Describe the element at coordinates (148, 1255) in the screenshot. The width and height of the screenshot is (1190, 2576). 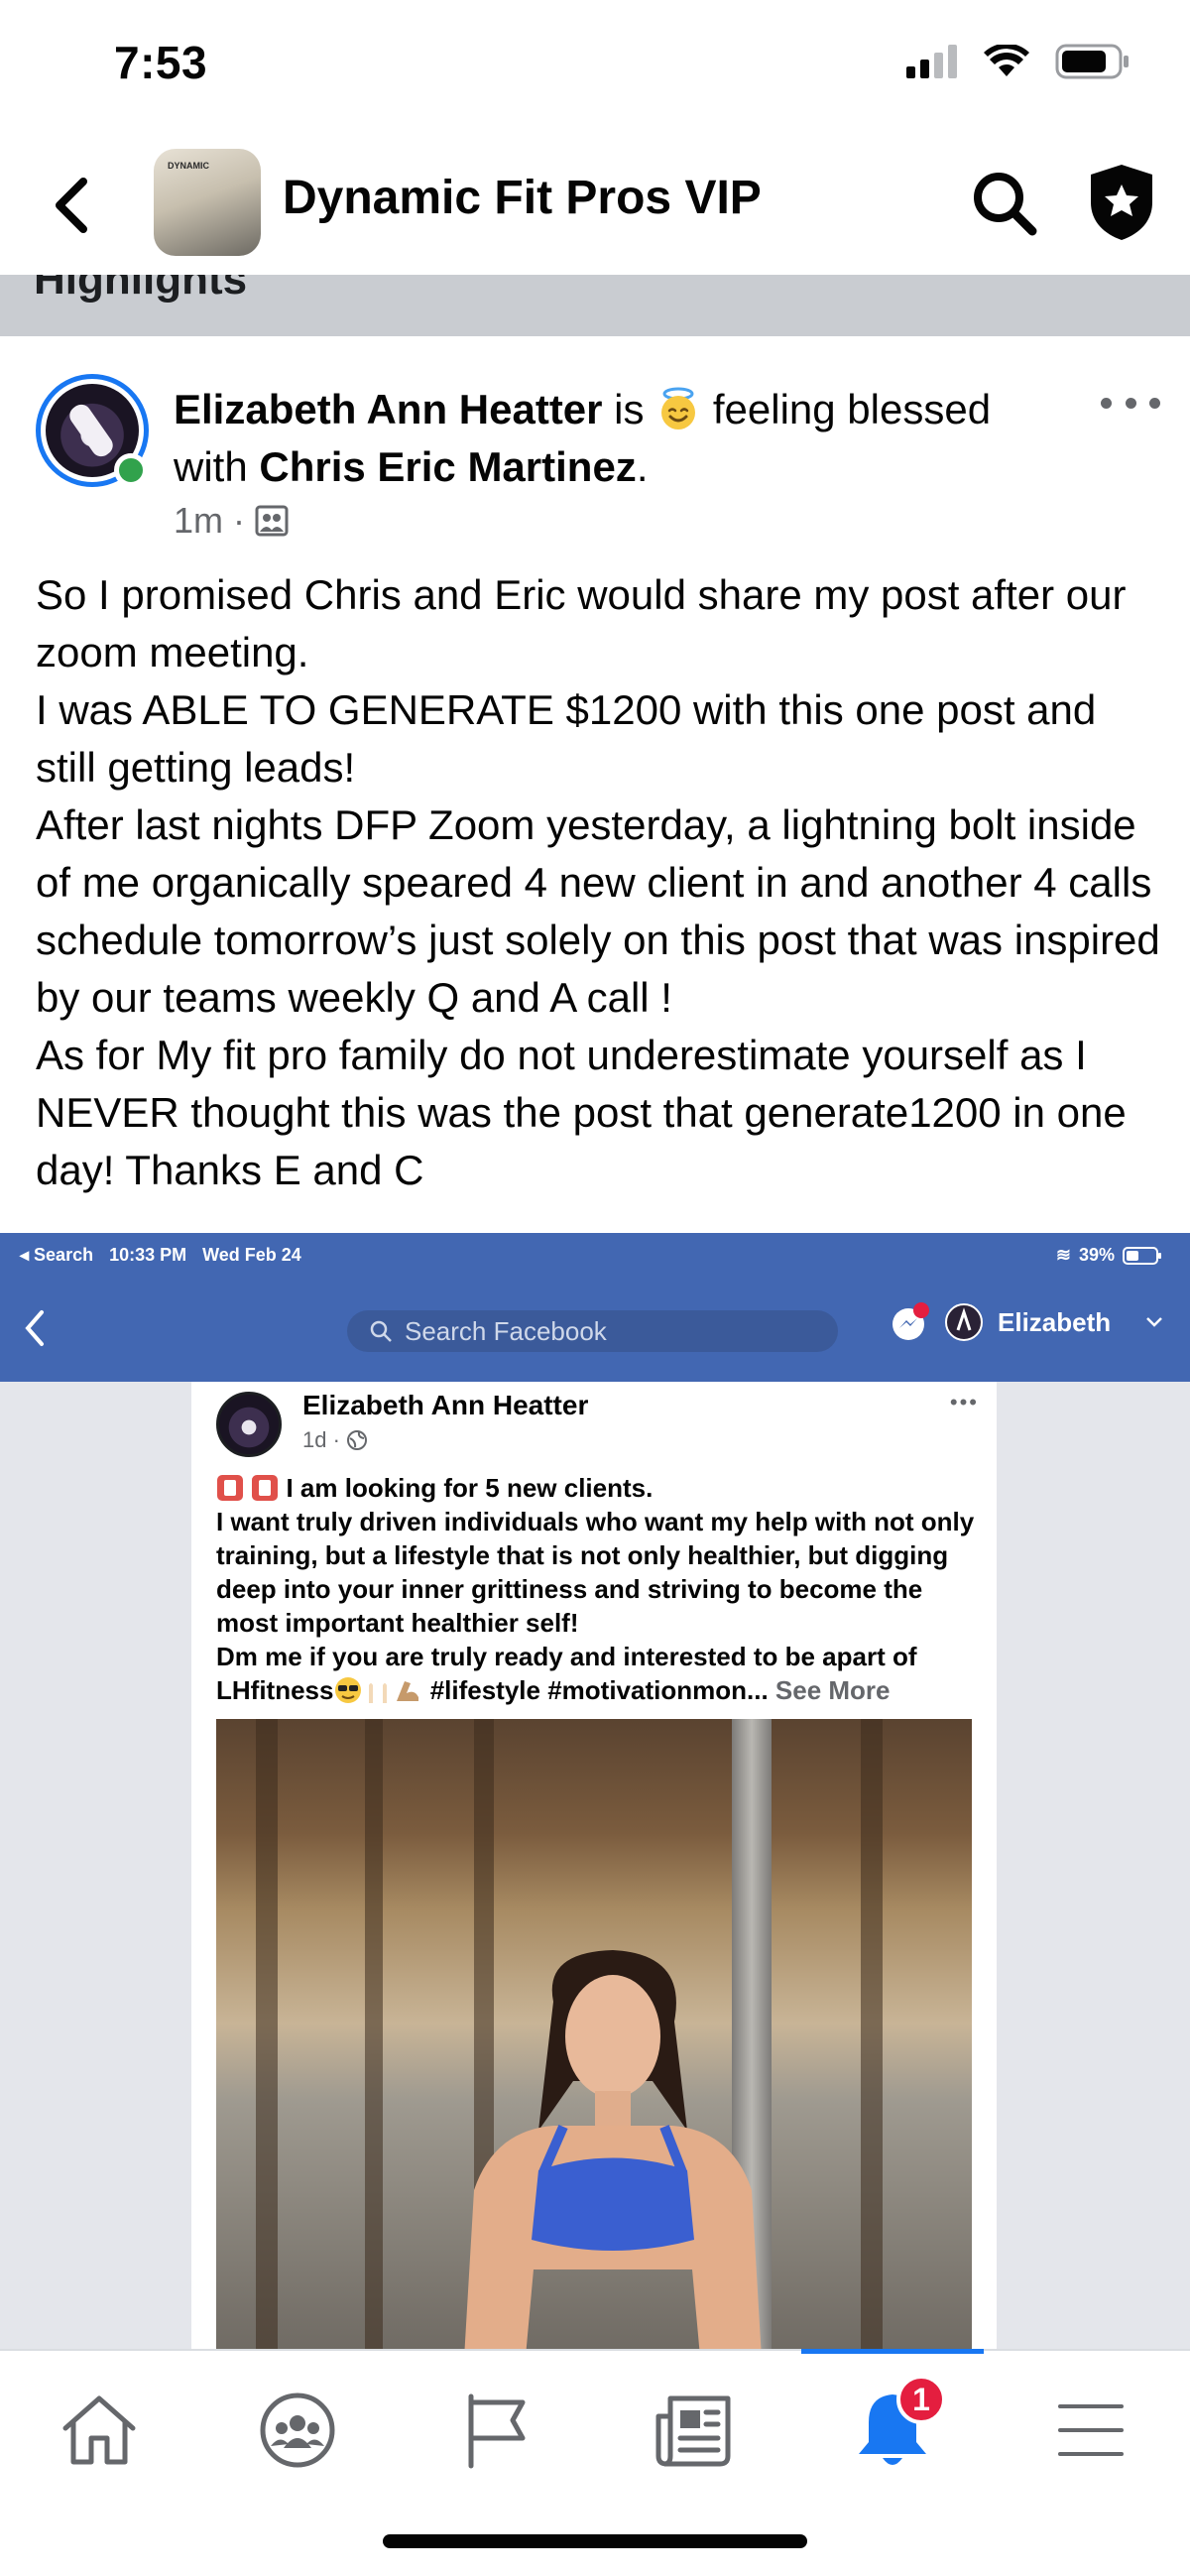
I see `embedded-time: 10:33 PM` at that location.